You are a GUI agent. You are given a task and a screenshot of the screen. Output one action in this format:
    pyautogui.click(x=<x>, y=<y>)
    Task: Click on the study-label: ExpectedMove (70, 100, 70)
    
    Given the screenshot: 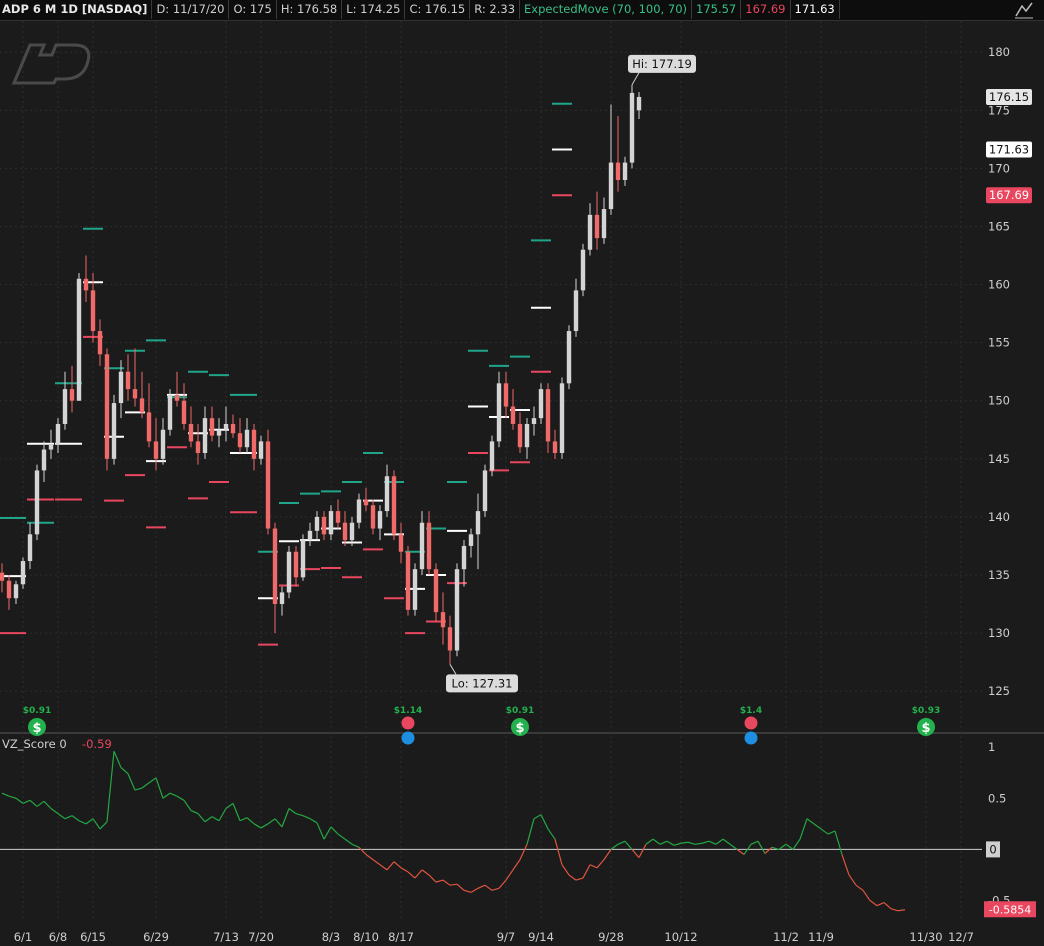 What is the action you would take?
    pyautogui.click(x=606, y=9)
    